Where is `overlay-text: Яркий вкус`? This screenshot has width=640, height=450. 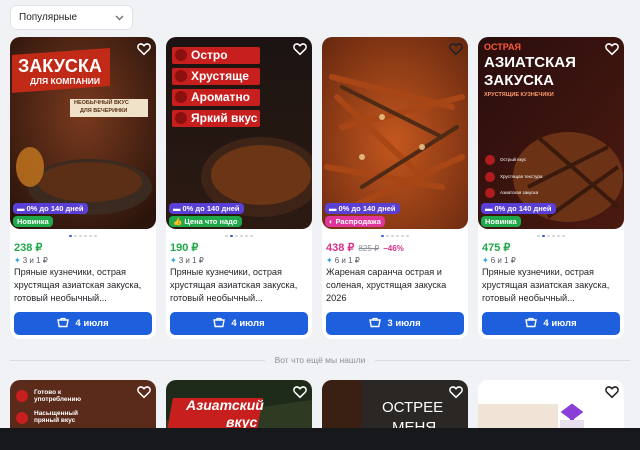
overlay-text: Яркий вкус is located at coordinates (224, 118).